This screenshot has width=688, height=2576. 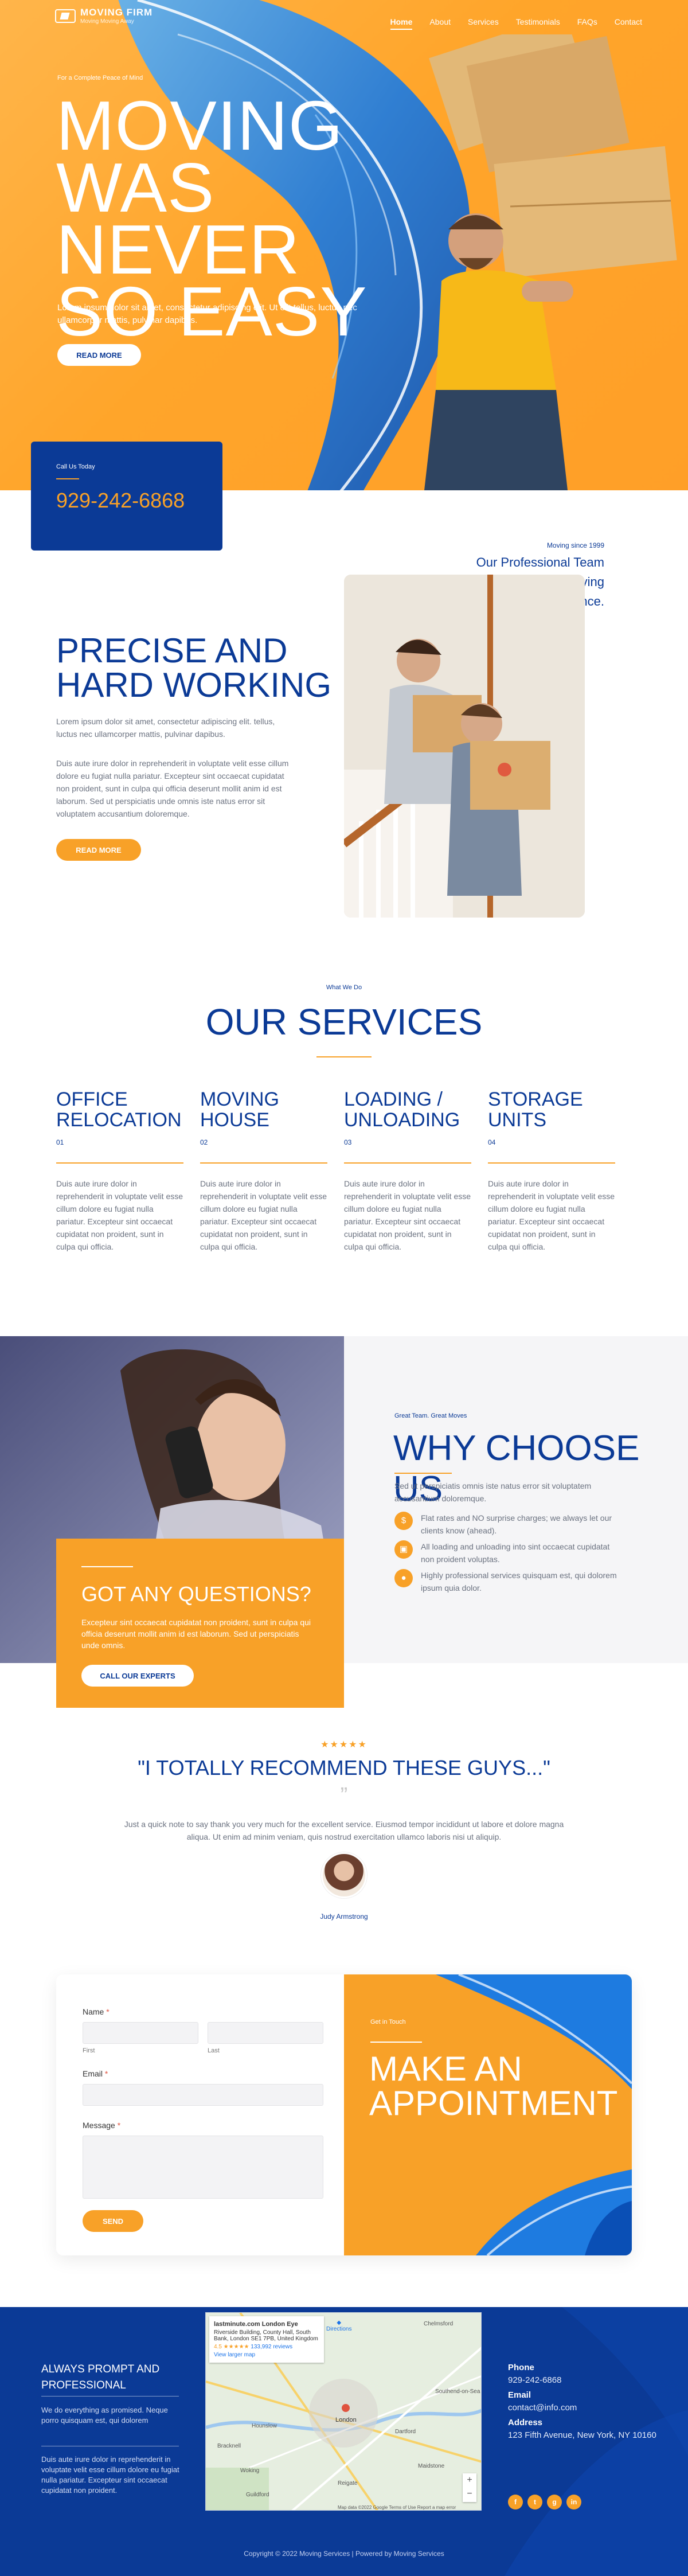 What do you see at coordinates (140, 2033) in the screenshot?
I see `first-name-field` at bounding box center [140, 2033].